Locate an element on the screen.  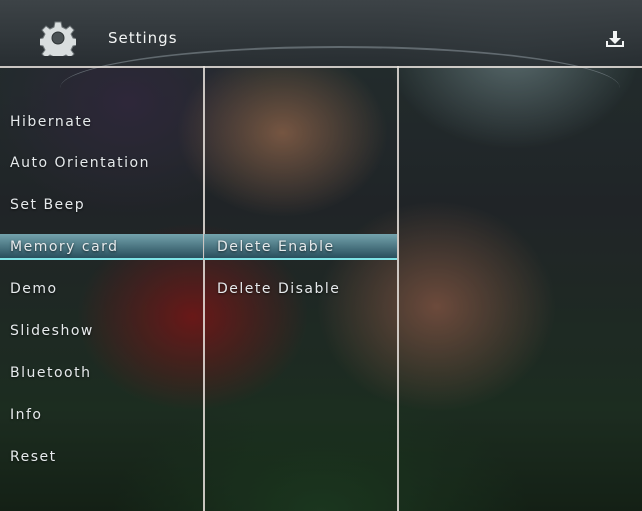
menu-item-memory-card: Memory card is located at coordinates (101, 247).